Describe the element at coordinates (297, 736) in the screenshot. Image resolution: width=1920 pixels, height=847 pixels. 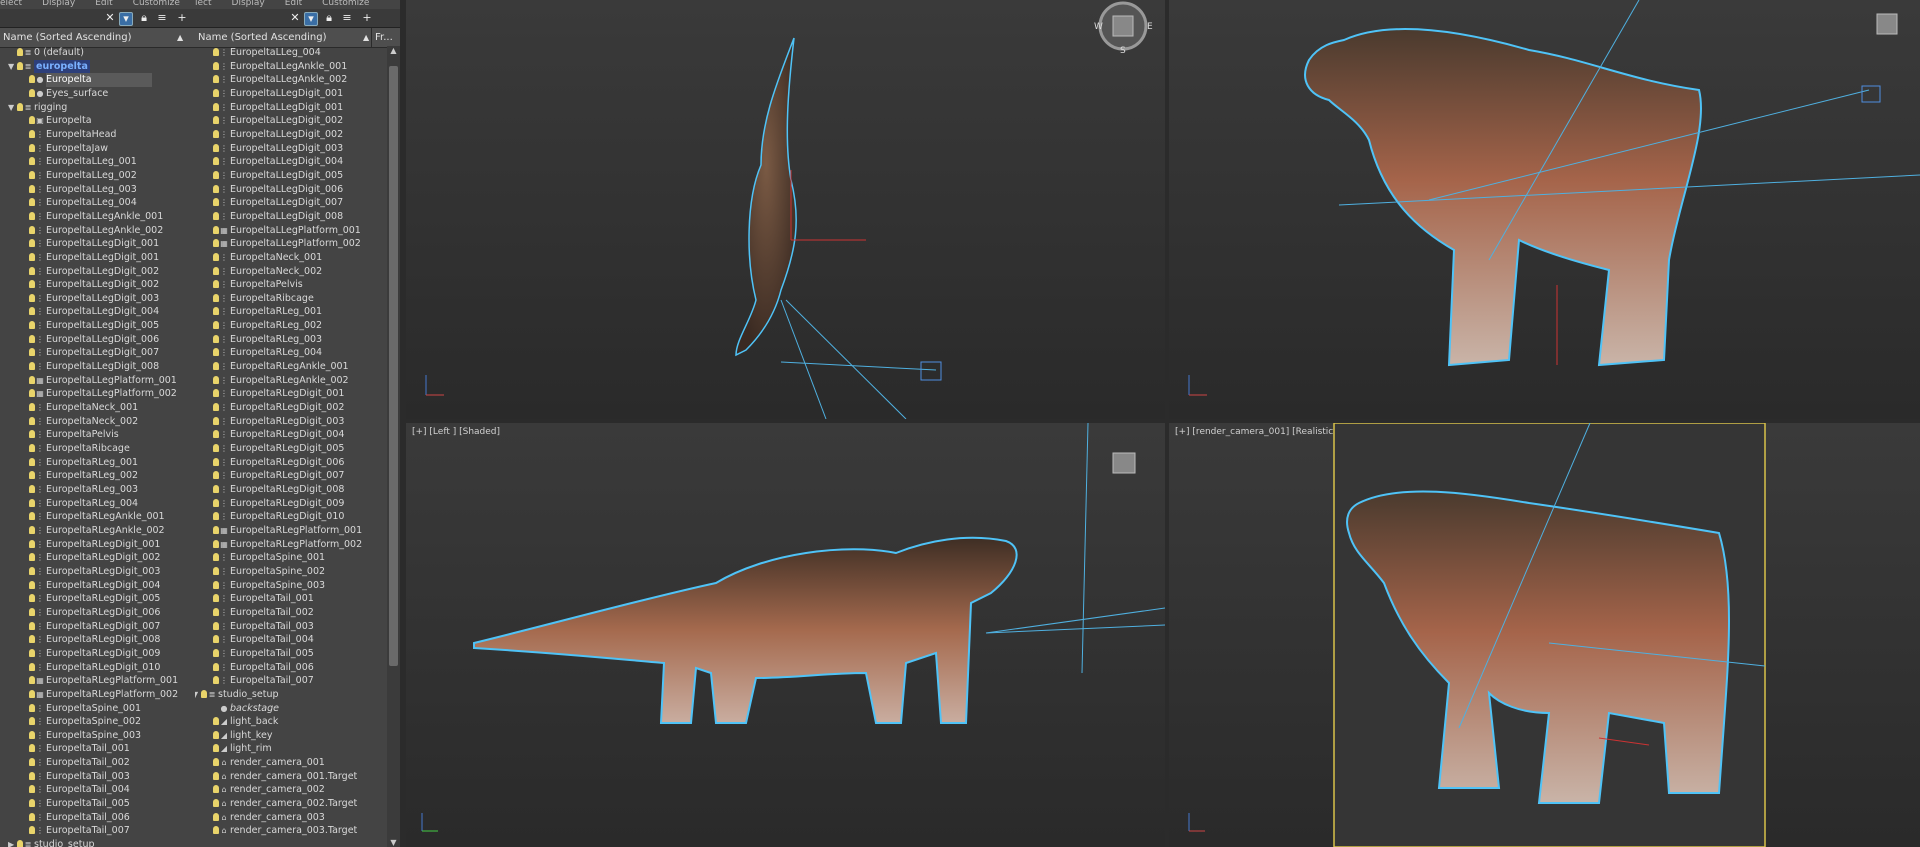
I see `tree-row: ◢ light_key` at that location.